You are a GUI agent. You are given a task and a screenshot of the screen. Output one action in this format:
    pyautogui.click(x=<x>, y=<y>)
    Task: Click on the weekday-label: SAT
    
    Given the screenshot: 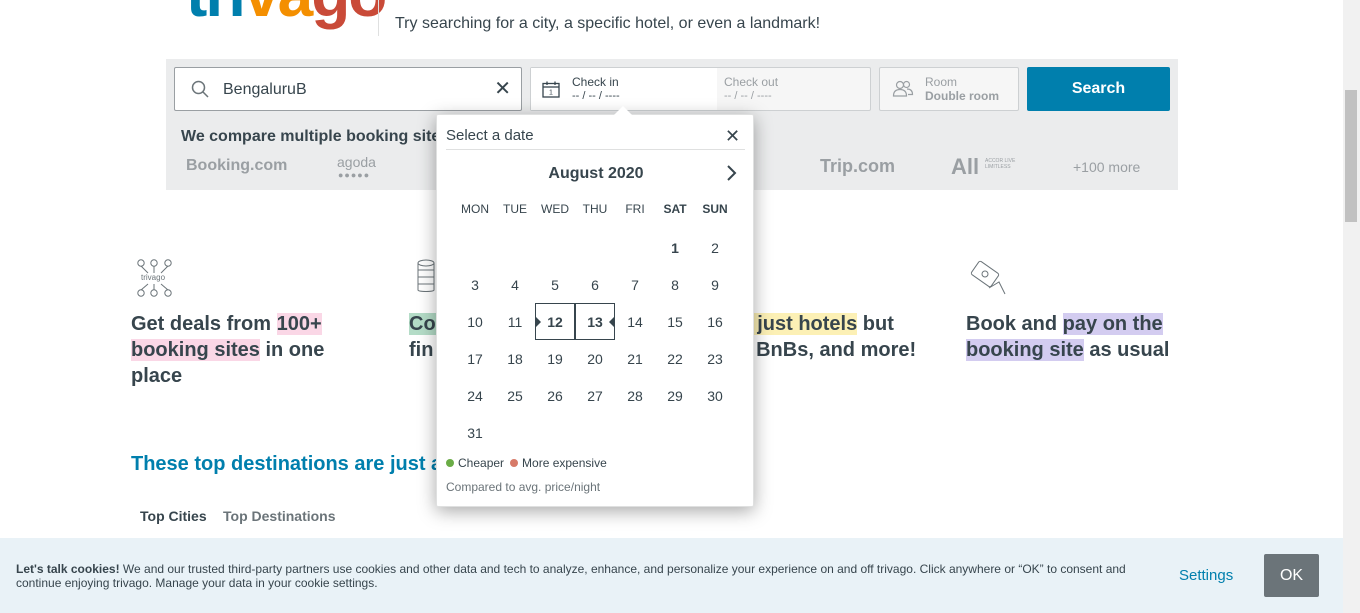 What is the action you would take?
    pyautogui.click(x=675, y=209)
    